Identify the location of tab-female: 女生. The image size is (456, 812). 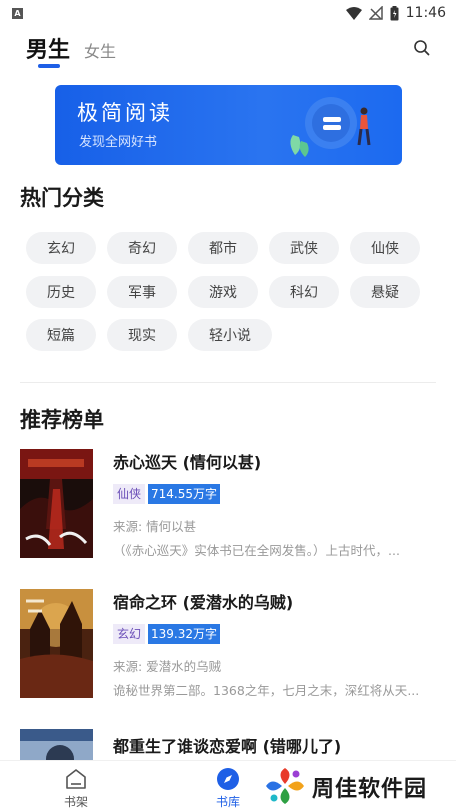
(100, 50).